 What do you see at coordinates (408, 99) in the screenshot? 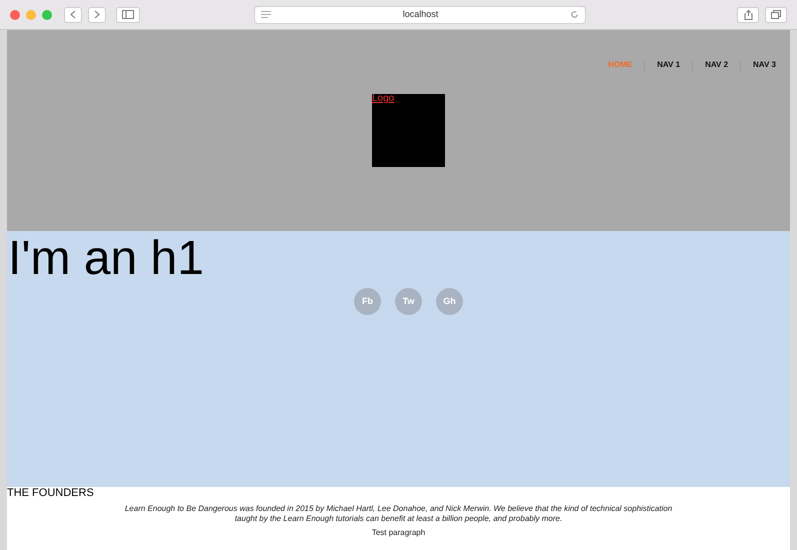
I see `logo-link: Logo` at bounding box center [408, 99].